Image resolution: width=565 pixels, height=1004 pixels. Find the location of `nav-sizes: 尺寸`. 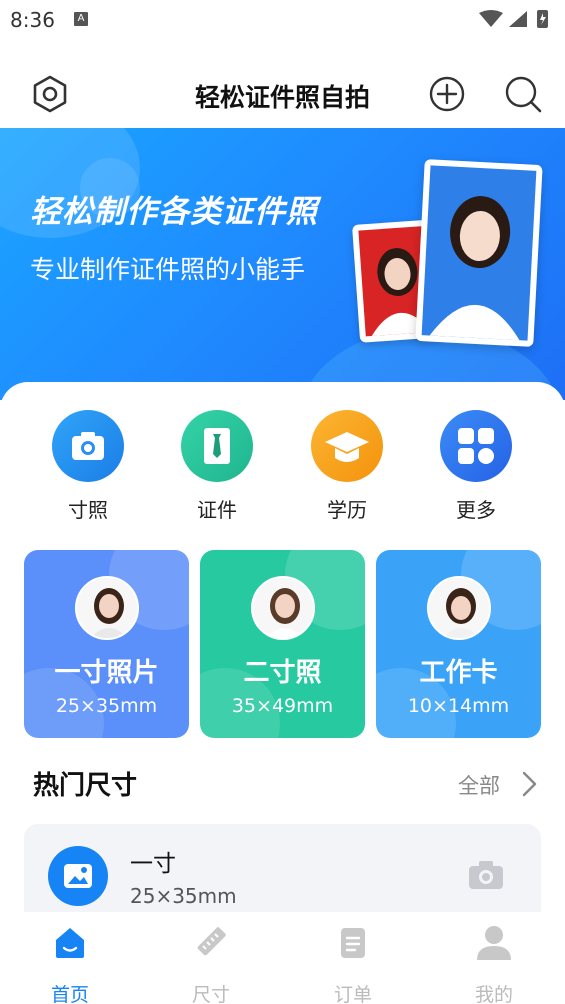

nav-sizes: 尺寸 is located at coordinates (211, 963).